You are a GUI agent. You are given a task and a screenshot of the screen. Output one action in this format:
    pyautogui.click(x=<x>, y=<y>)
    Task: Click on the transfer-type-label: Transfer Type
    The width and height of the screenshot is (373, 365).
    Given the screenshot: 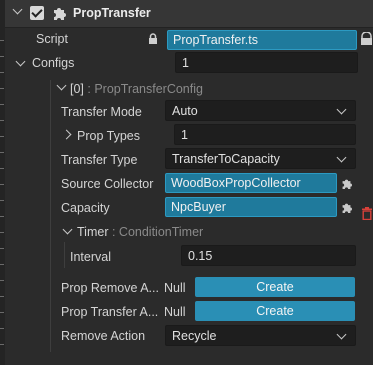 What is the action you would take?
    pyautogui.click(x=99, y=160)
    